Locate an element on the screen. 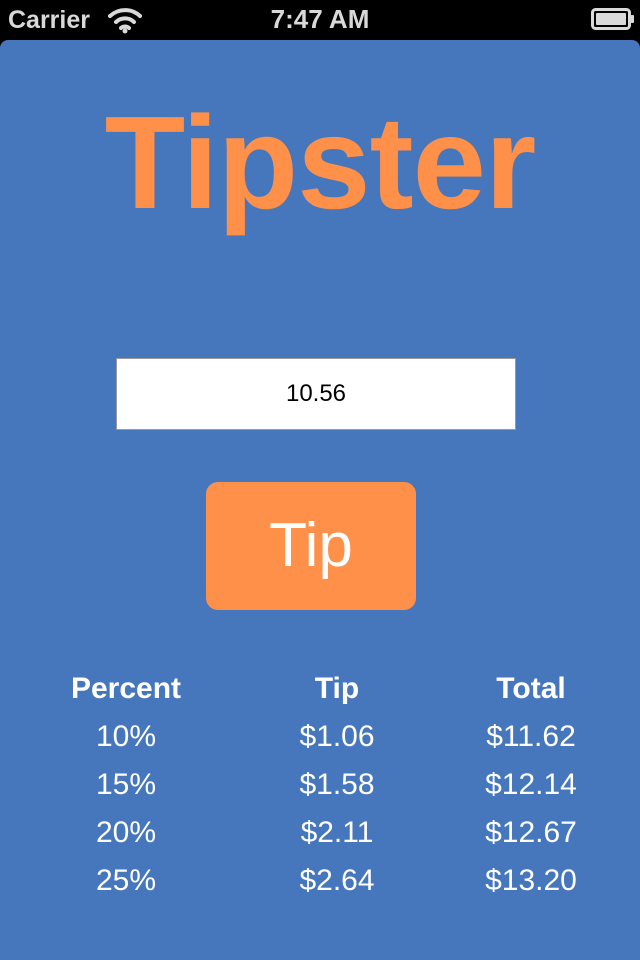 This screenshot has height=960, width=640. percent-cell: 15% is located at coordinates (126, 784).